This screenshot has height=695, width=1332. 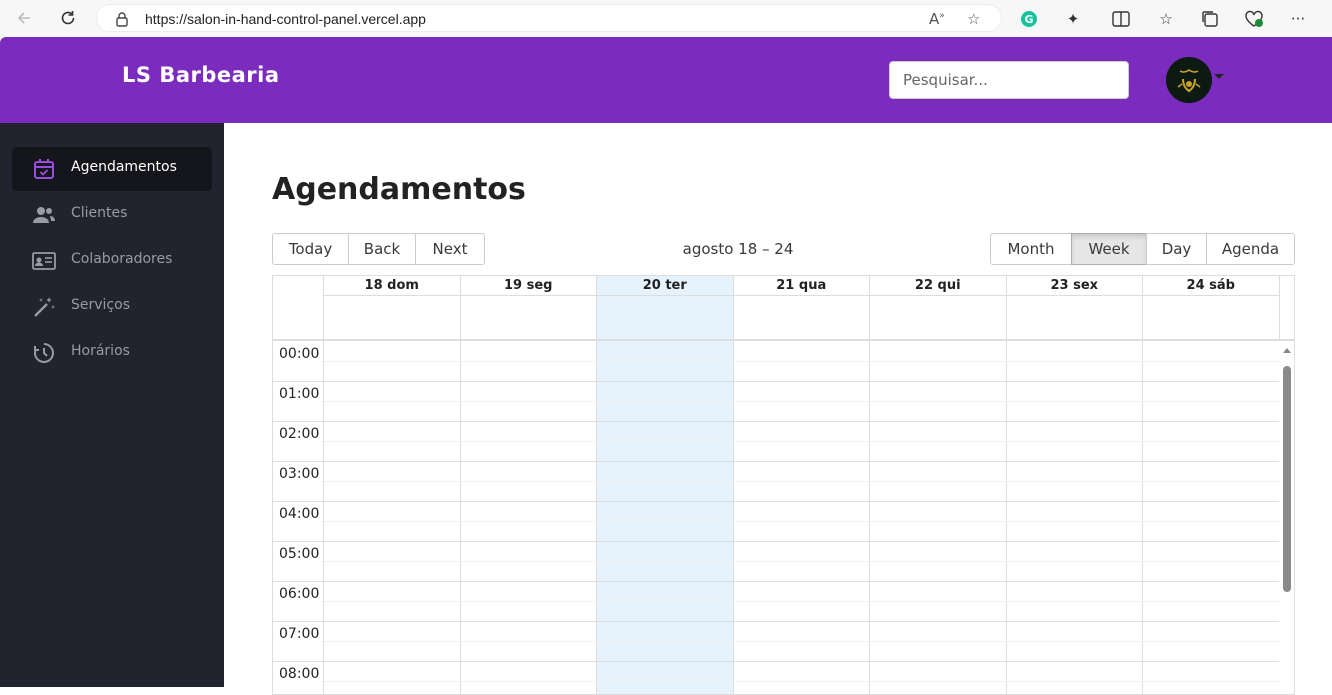 What do you see at coordinates (801, 286) in the screenshot?
I see `day-header-label: 21 qua` at bounding box center [801, 286].